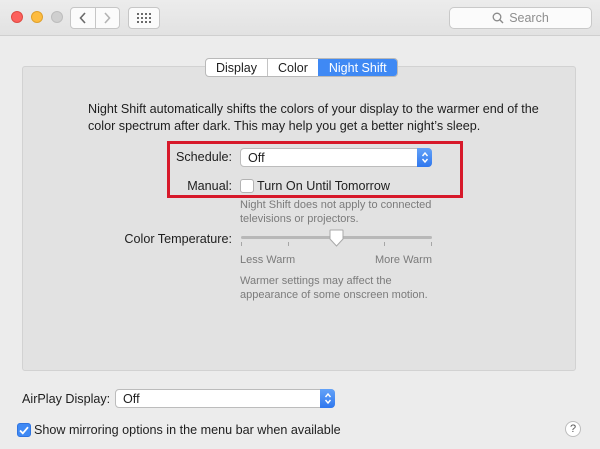  I want to click on show-mirroring-checkbox, so click(24, 430).